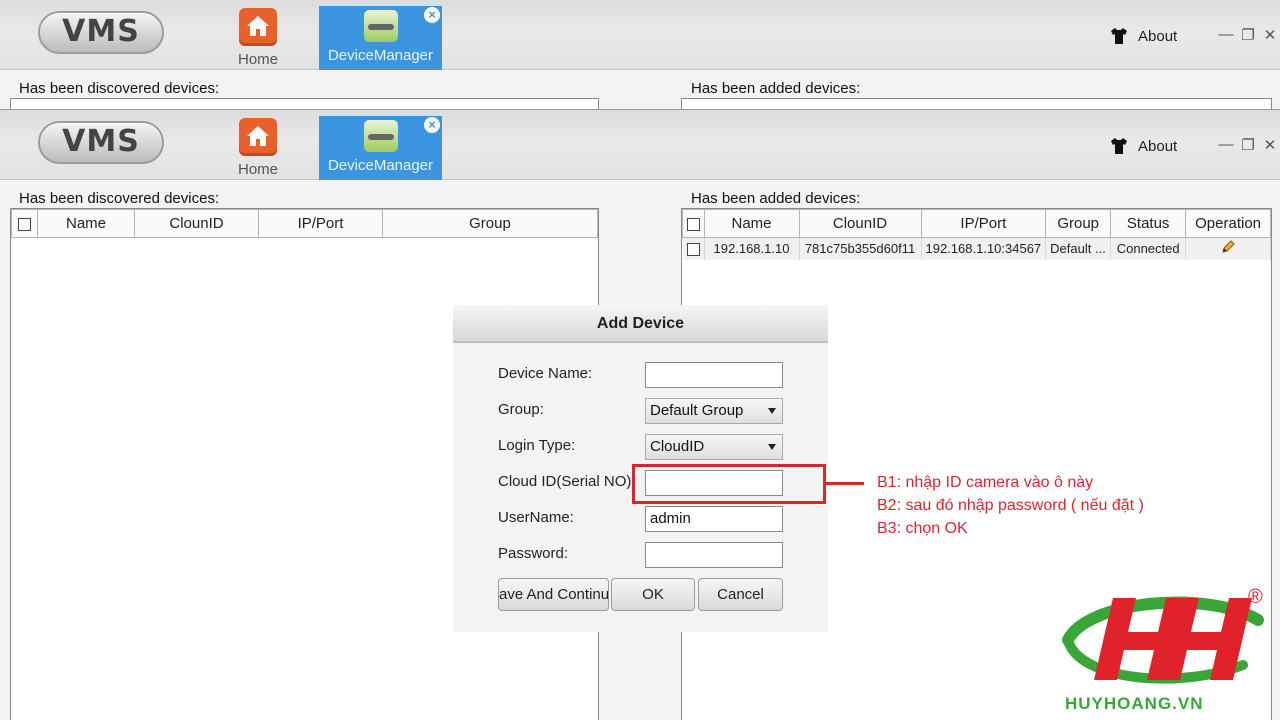 The image size is (1280, 720). I want to click on login-type-select: CloudID, so click(714, 447).